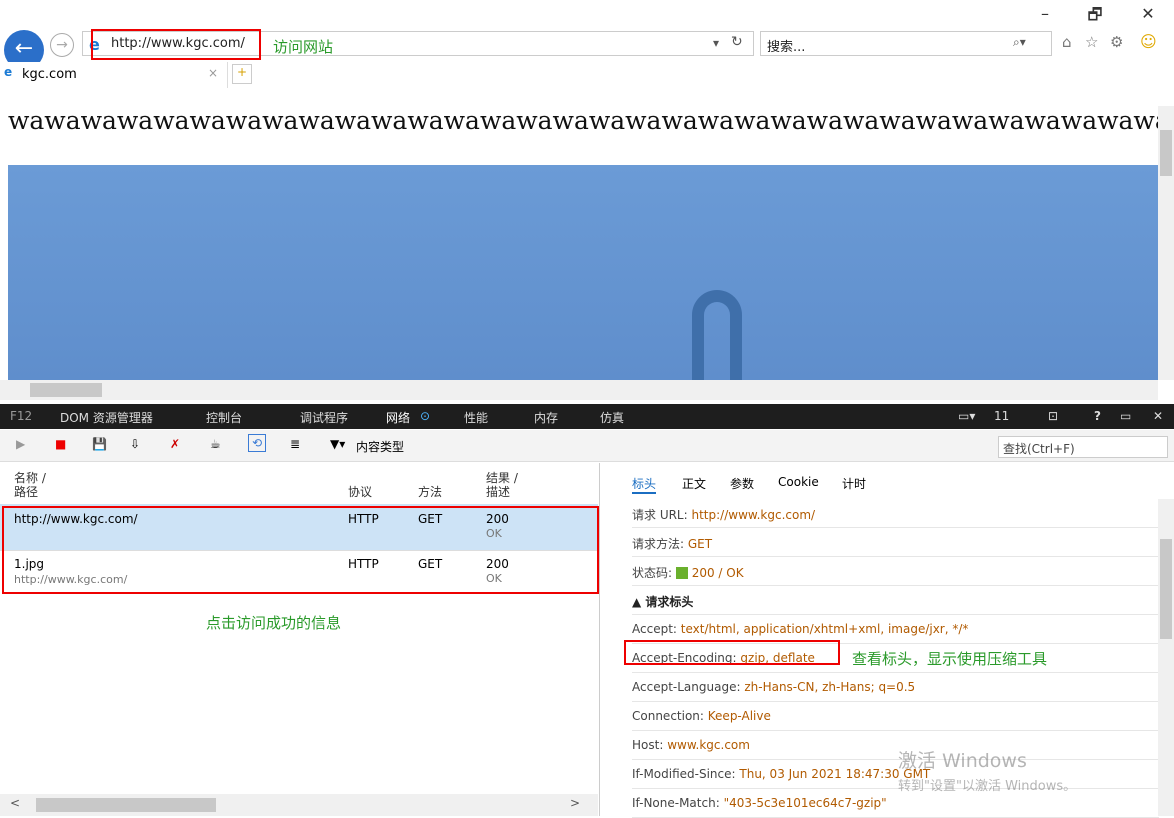  What do you see at coordinates (360, 491) in the screenshot?
I see `col-protocol: 协议` at bounding box center [360, 491].